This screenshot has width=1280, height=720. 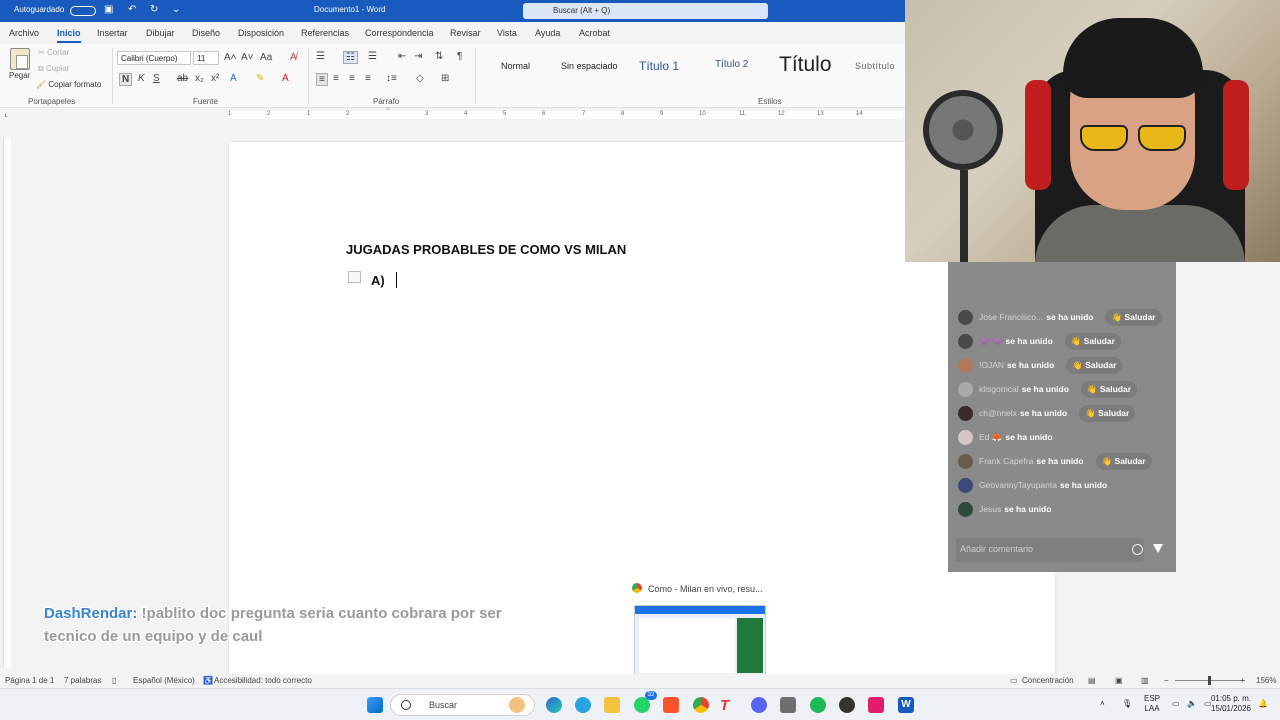 I want to click on multilevel-list-icon: ☰, so click(x=372, y=56).